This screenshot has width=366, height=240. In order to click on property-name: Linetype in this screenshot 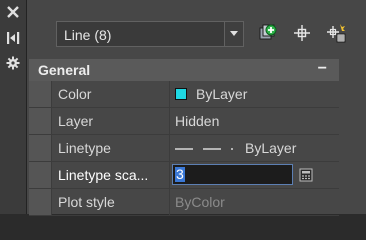, I will do `click(84, 148)`.